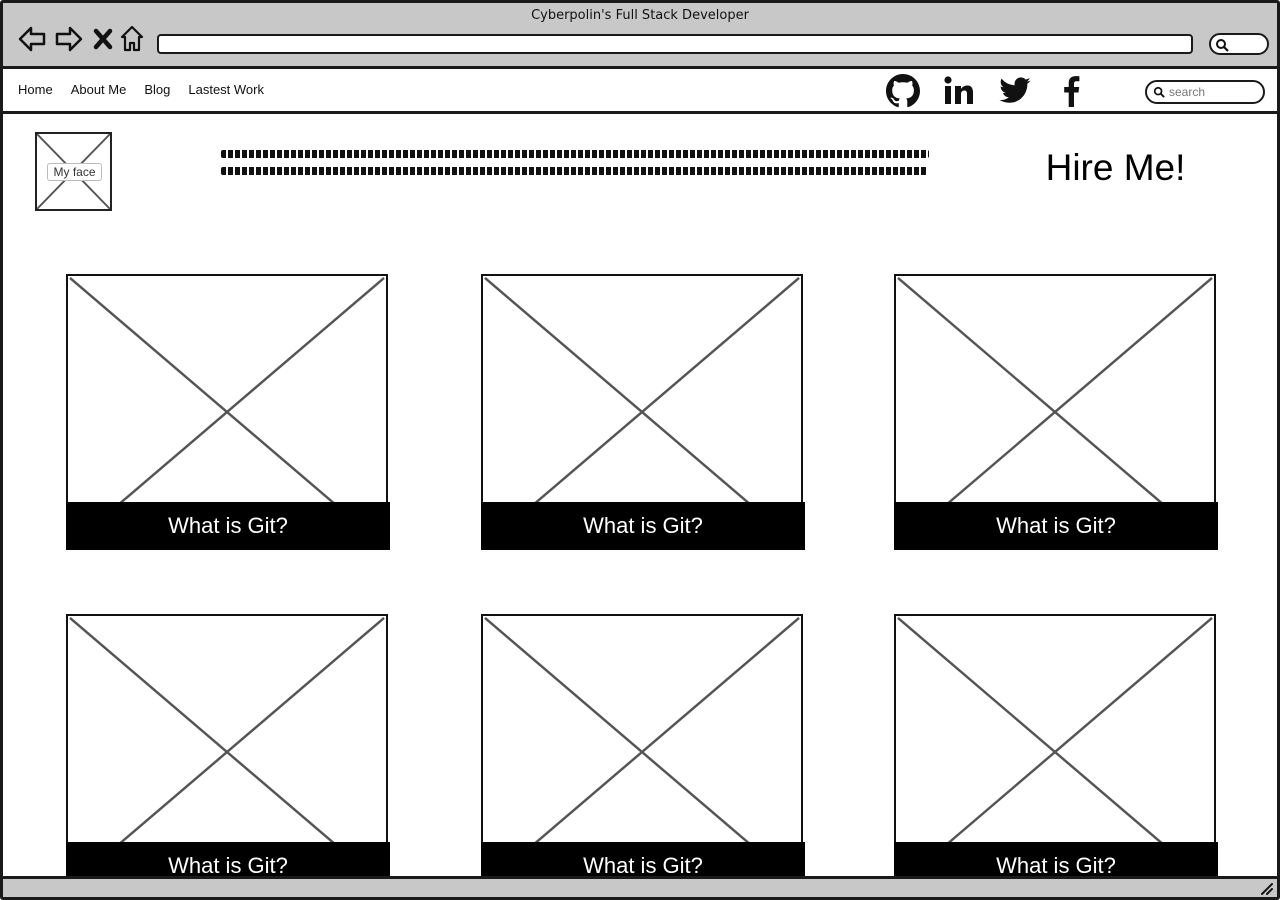  What do you see at coordinates (35, 89) in the screenshot?
I see `nav-item-home: Home` at bounding box center [35, 89].